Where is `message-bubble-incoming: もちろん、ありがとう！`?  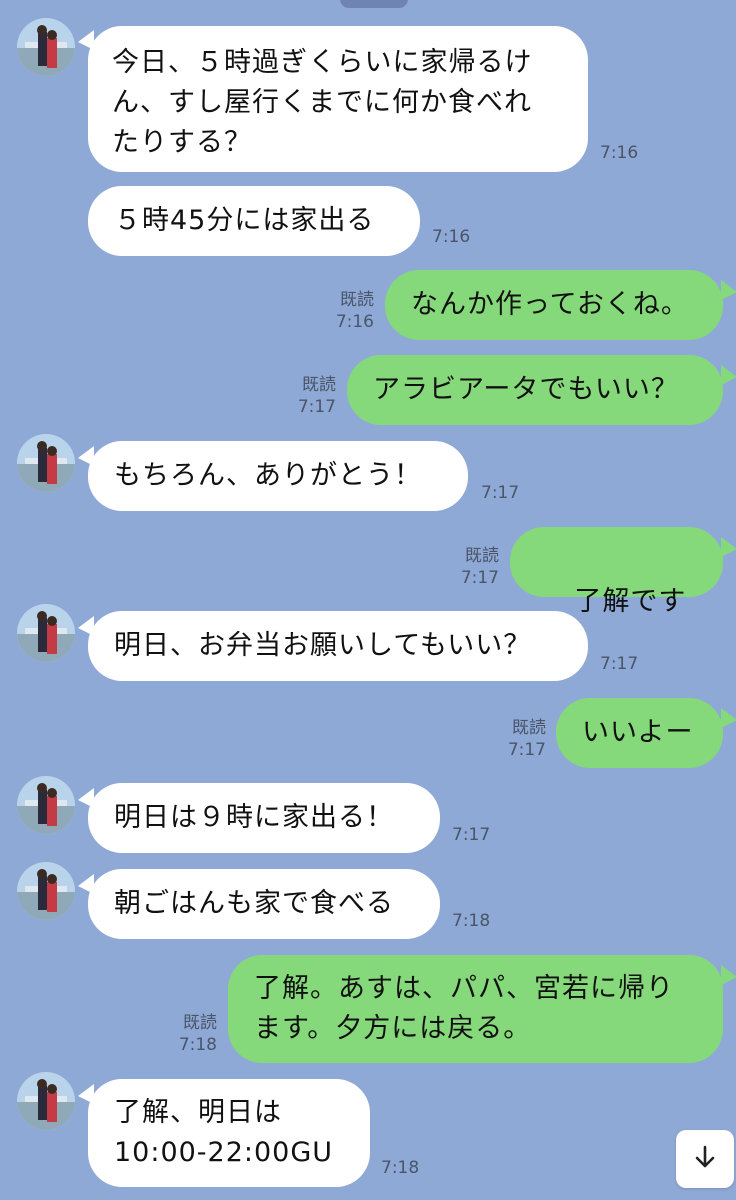 message-bubble-incoming: もちろん、ありがとう！ is located at coordinates (278, 476).